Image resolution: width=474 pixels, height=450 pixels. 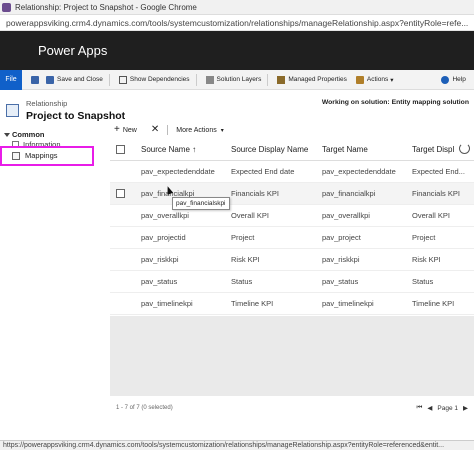 I want to click on nav-section-common: Common, so click(x=24, y=134).